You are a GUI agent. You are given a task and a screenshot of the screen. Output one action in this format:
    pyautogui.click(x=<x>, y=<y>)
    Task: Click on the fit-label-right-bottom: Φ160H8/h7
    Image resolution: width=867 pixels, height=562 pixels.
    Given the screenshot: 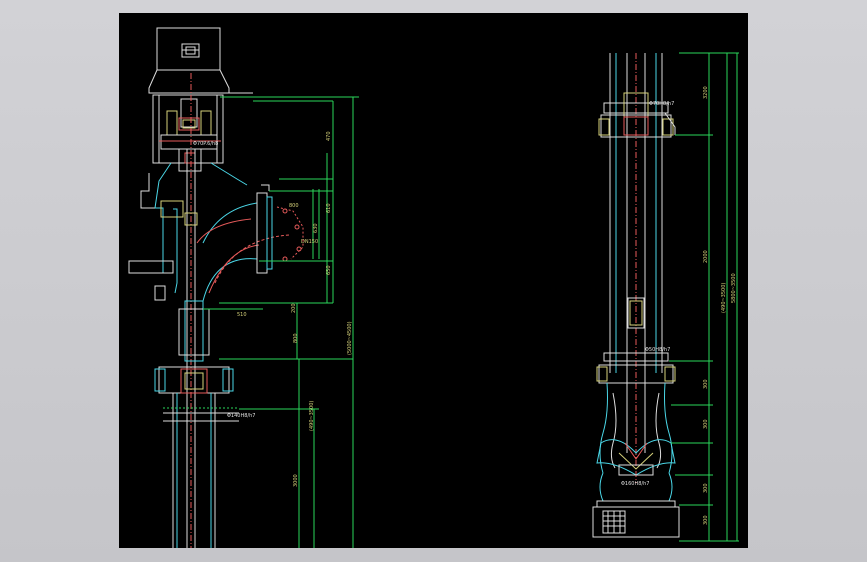 What is the action you would take?
    pyautogui.click(x=635, y=484)
    